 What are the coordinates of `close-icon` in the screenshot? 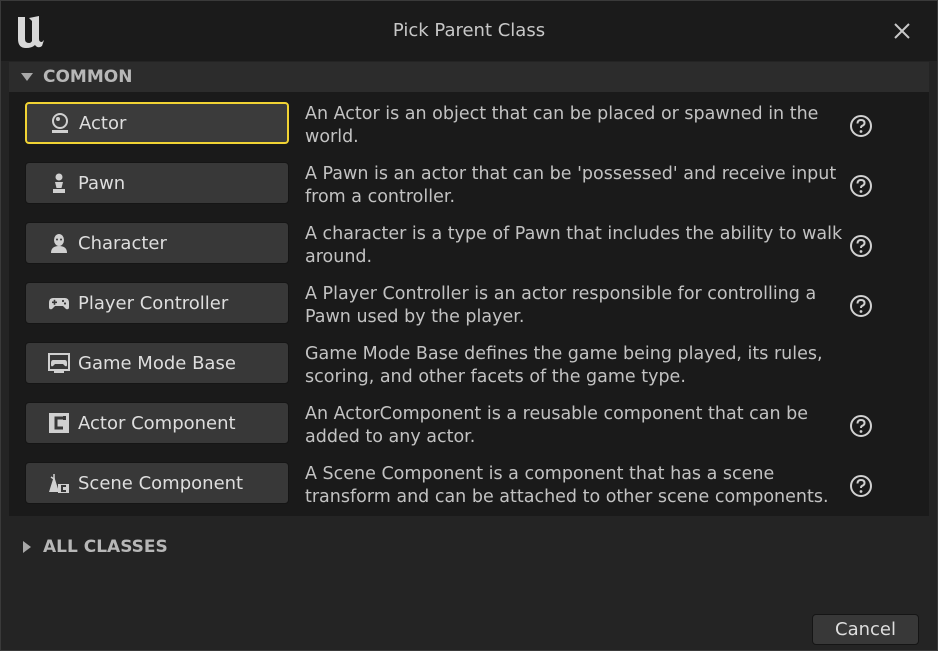 It's located at (902, 31).